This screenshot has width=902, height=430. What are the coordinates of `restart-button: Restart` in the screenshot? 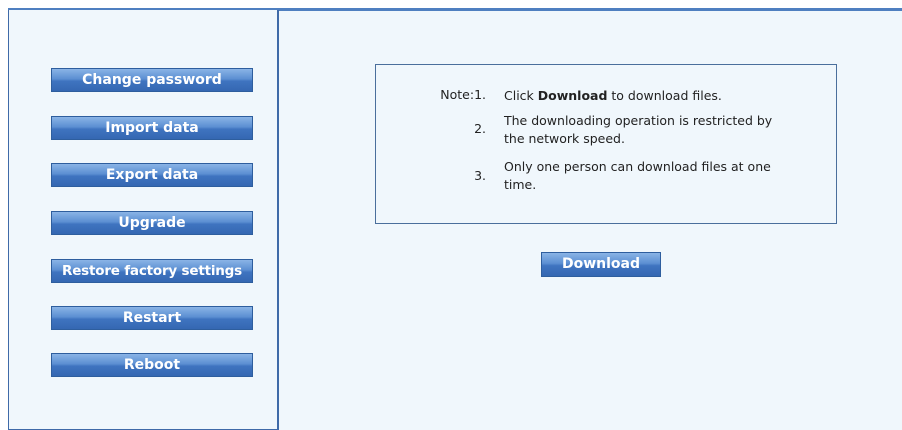 It's located at (152, 318).